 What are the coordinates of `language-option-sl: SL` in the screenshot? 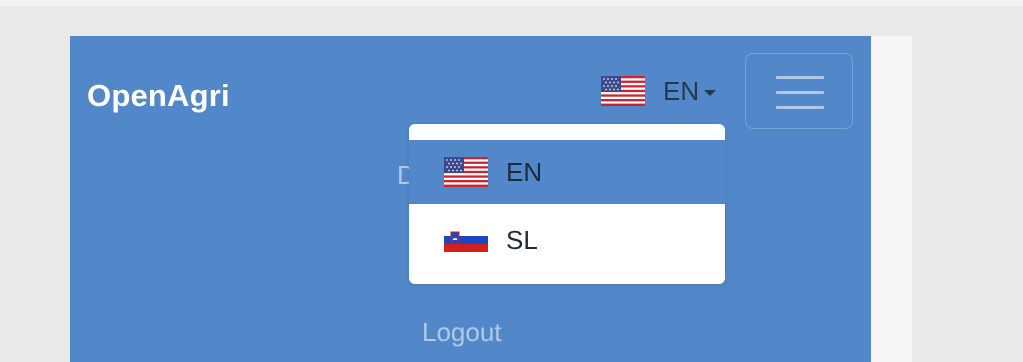 It's located at (567, 240).